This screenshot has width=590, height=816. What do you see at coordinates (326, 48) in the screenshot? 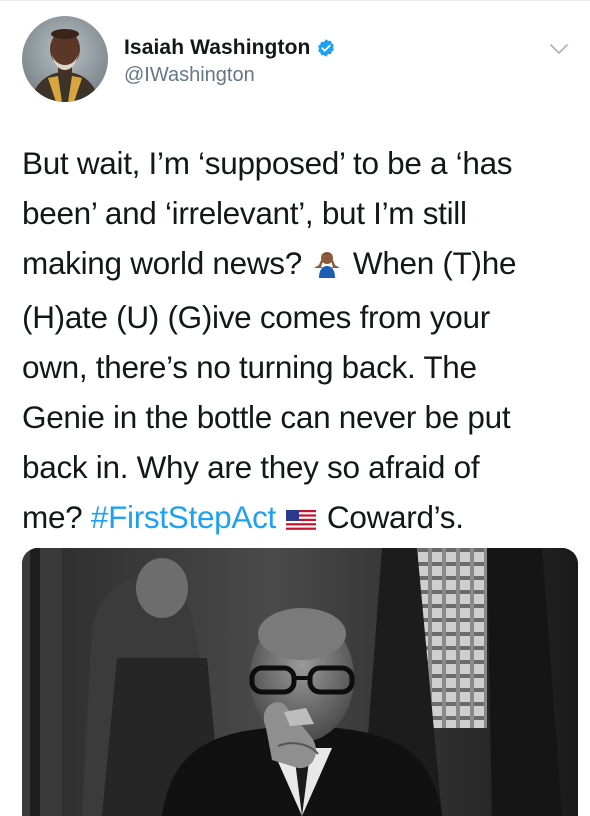
I see `verified-badge-icon` at bounding box center [326, 48].